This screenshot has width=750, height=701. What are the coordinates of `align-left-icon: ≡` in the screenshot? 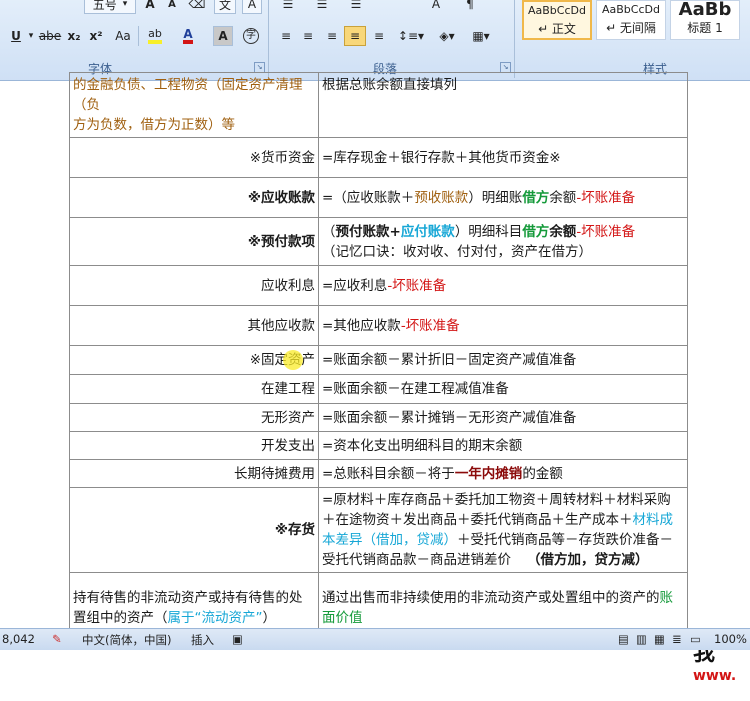 It's located at (286, 36).